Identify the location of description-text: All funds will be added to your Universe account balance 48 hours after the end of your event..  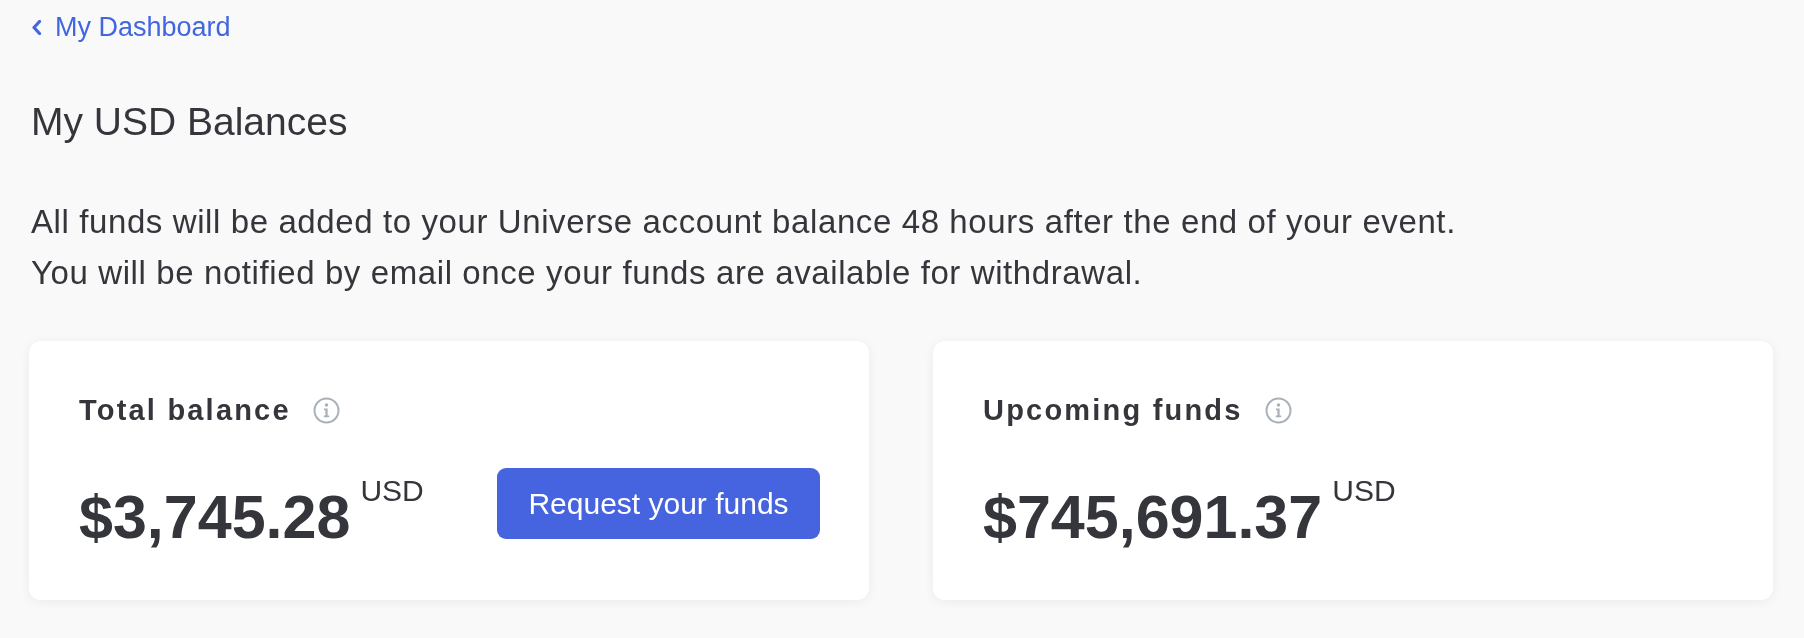
(743, 222).